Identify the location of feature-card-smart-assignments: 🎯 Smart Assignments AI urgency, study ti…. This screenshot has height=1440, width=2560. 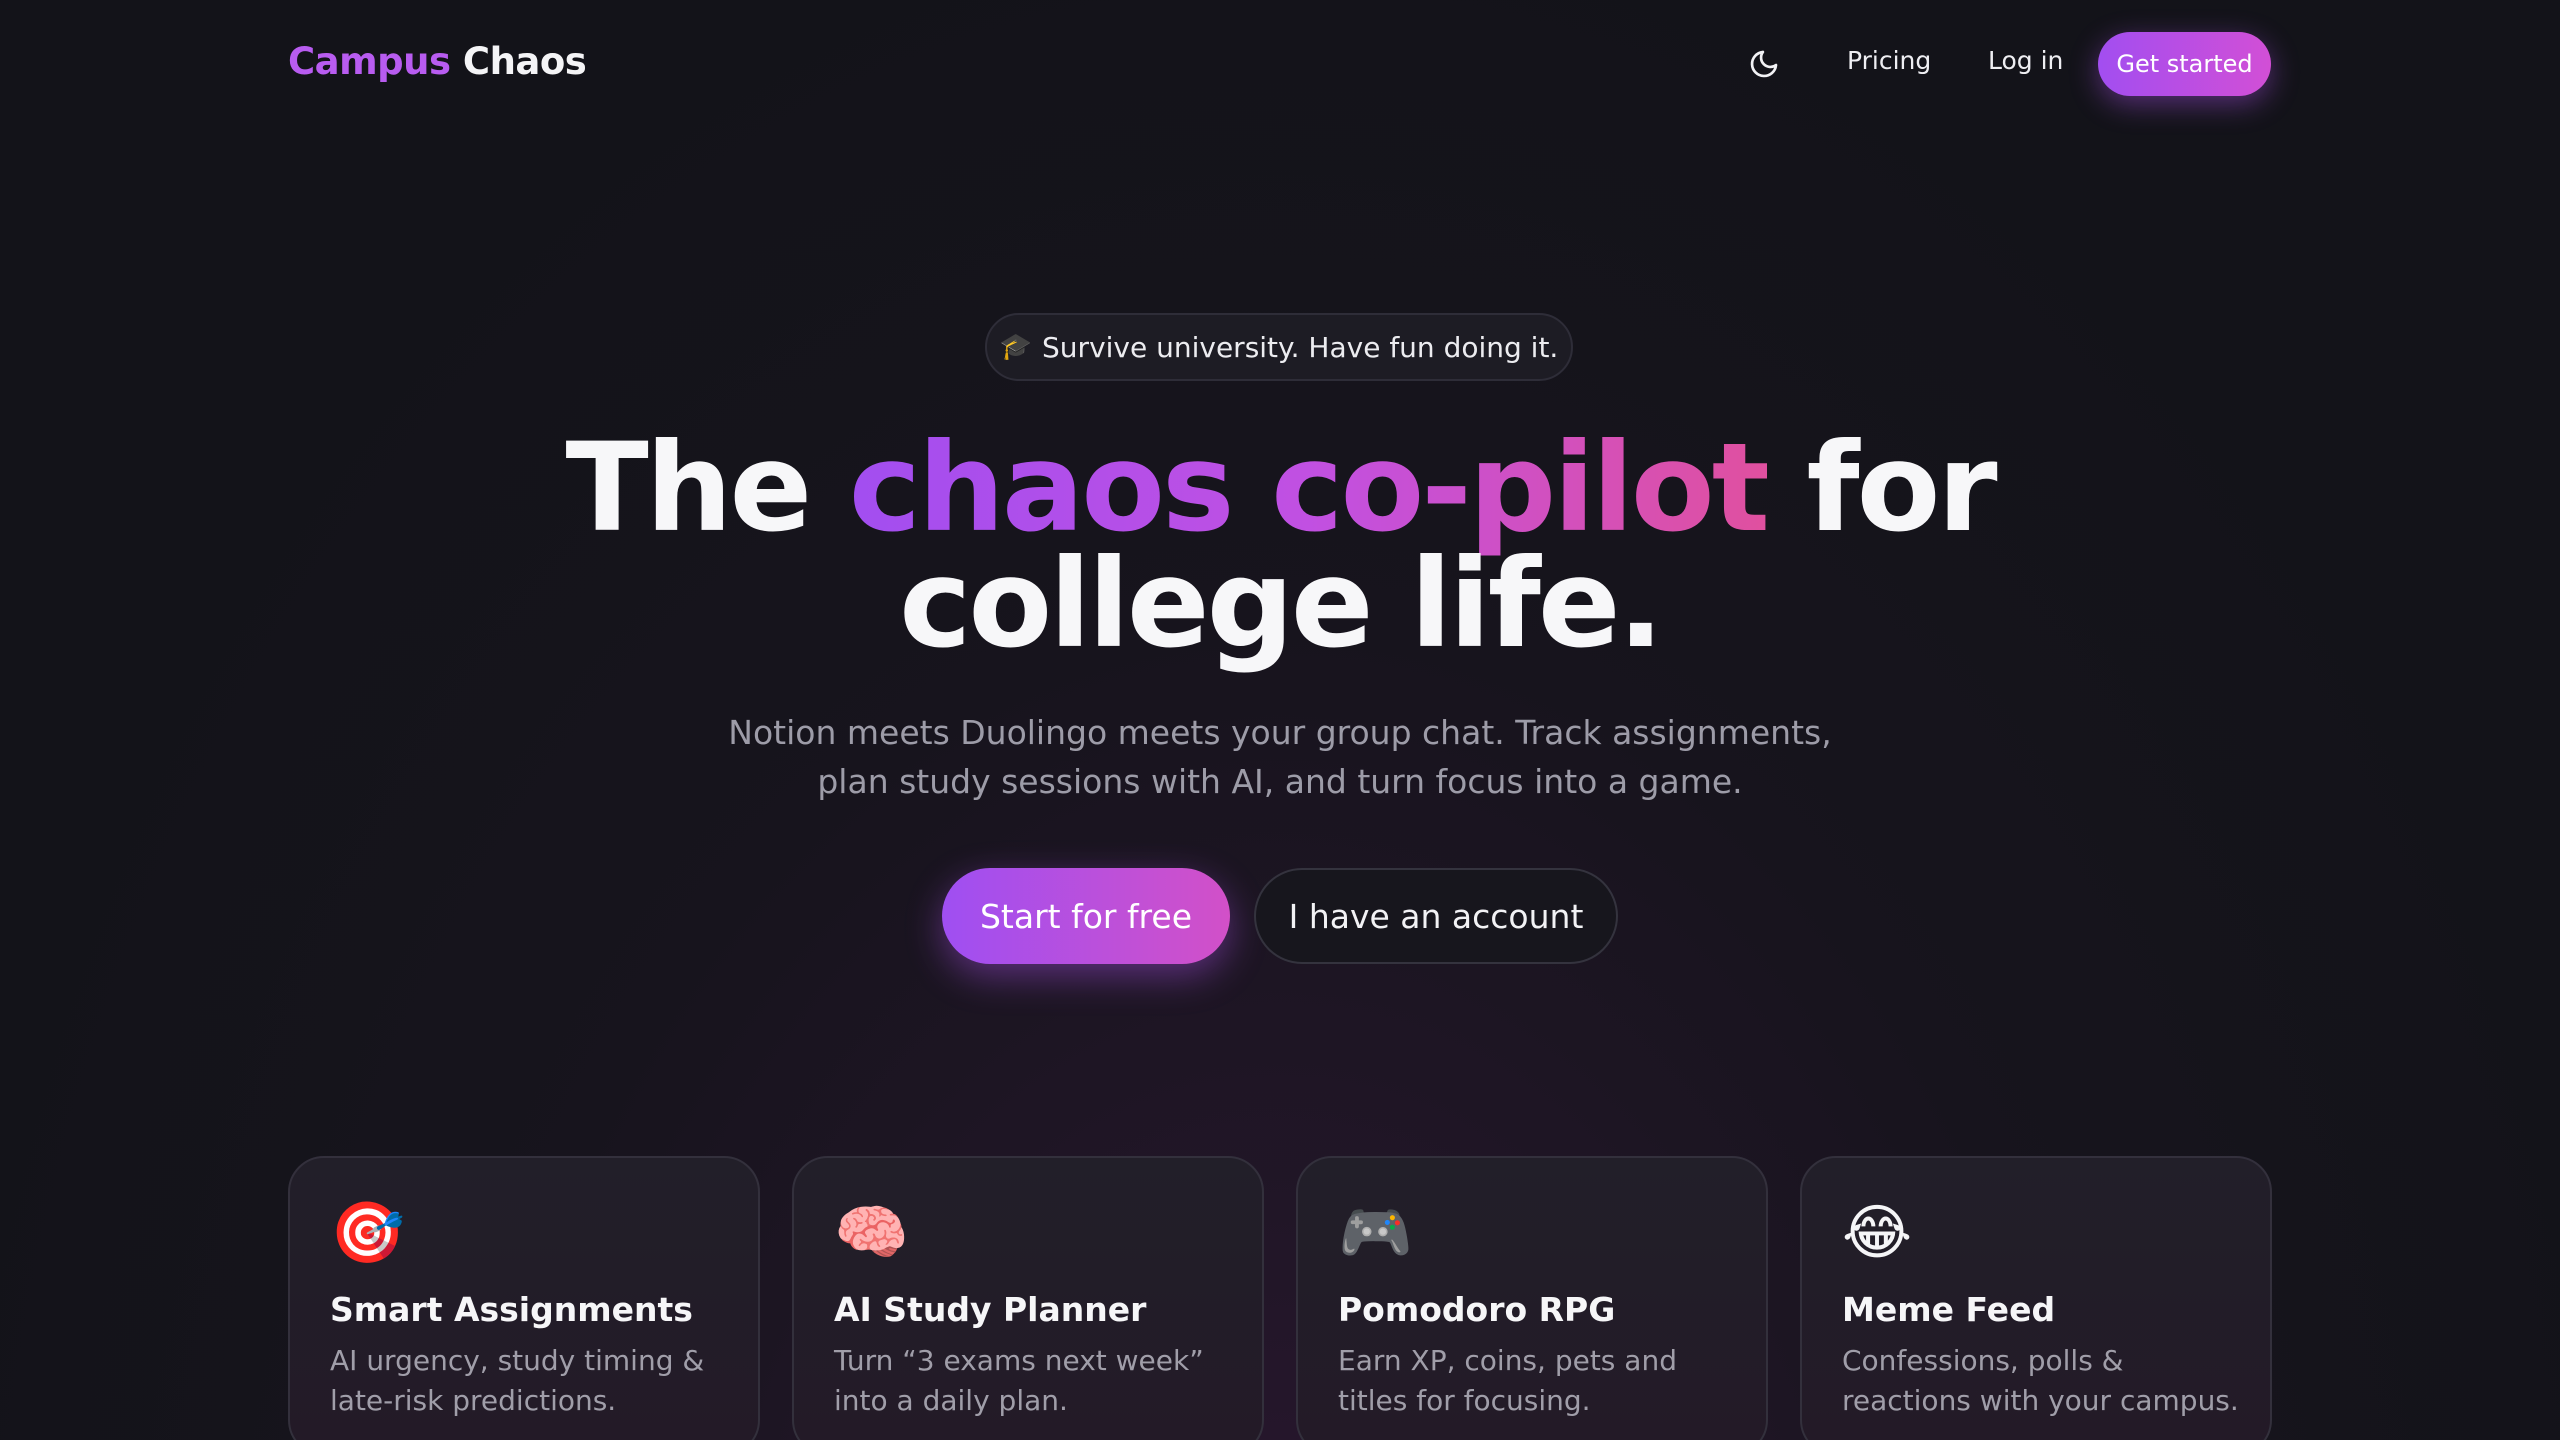
(524, 1298).